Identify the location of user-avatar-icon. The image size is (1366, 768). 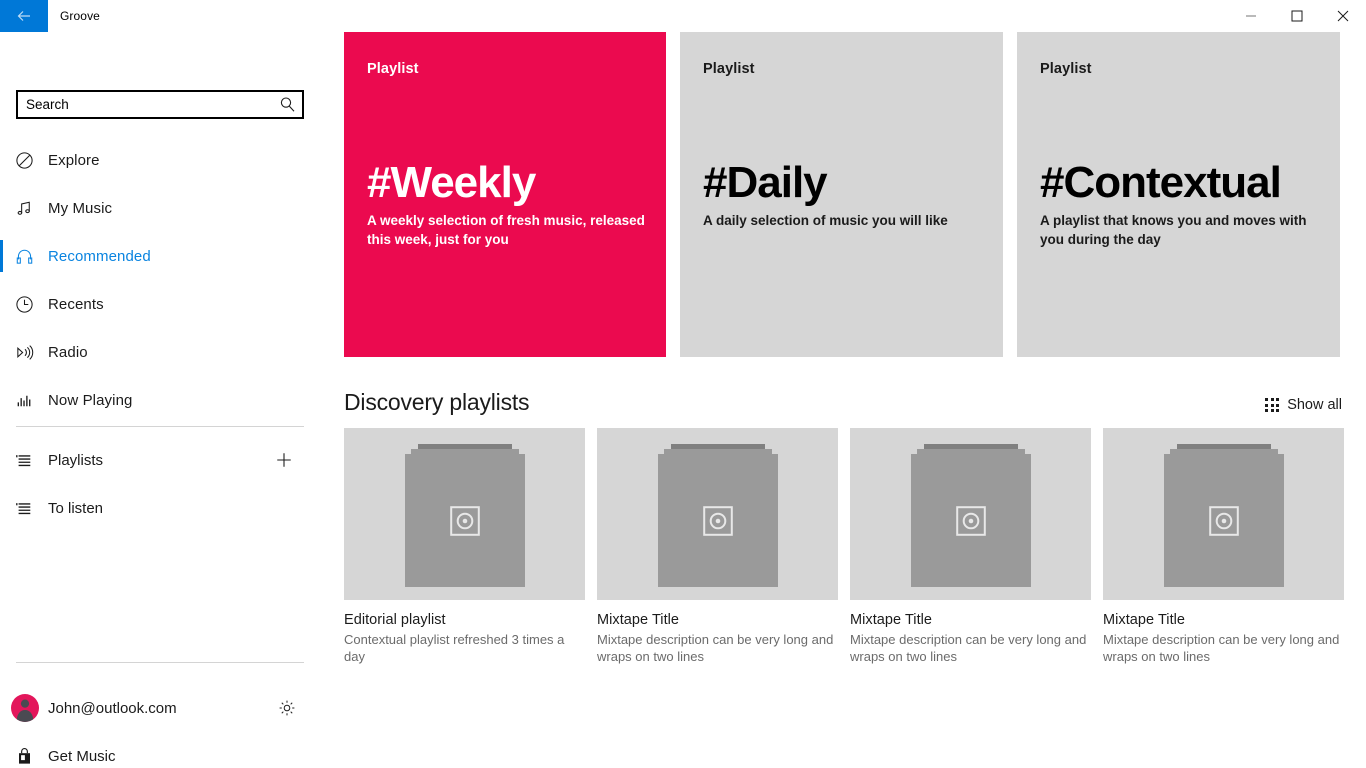
(25, 710).